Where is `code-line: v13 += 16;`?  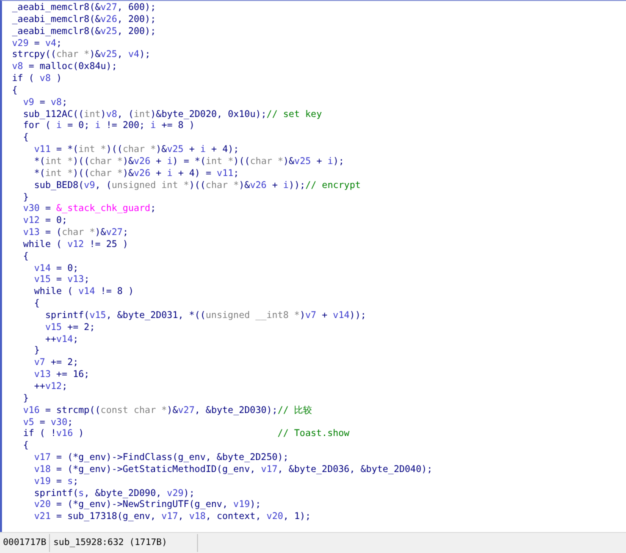
code-line: v13 += 16; is located at coordinates (61, 375).